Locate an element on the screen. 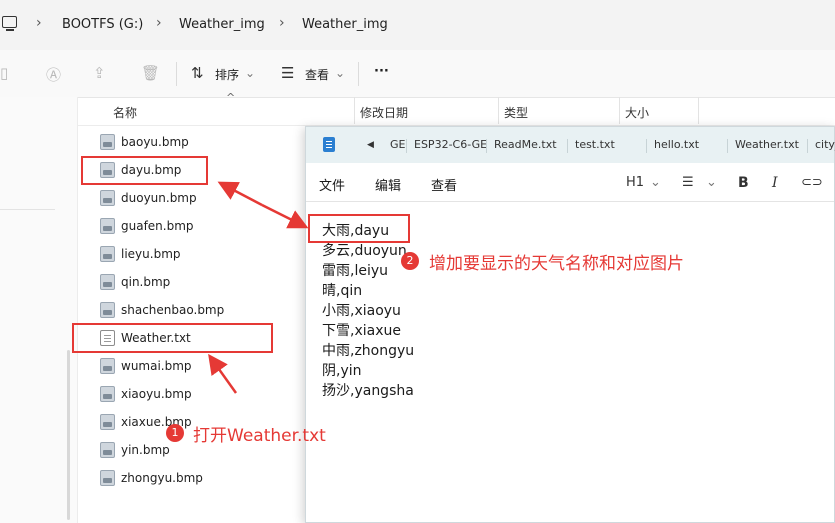 The width and height of the screenshot is (835, 523). step2-annotation: 增加要显示的天气名称和对应图片 is located at coordinates (556, 264).